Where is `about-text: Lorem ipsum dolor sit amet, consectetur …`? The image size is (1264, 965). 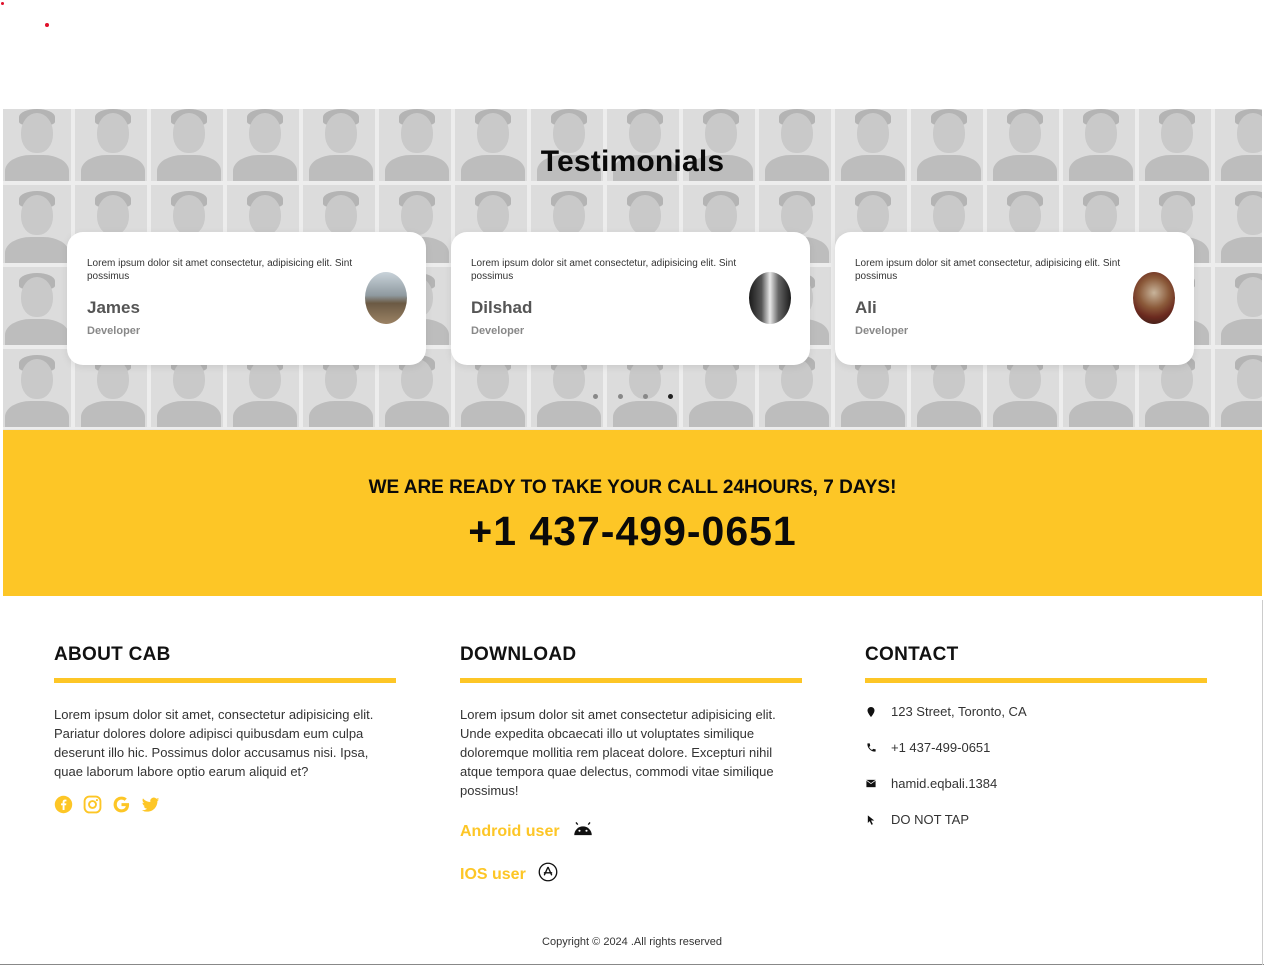
about-text: Lorem ipsum dolor sit amet, consectetur … is located at coordinates (214, 743).